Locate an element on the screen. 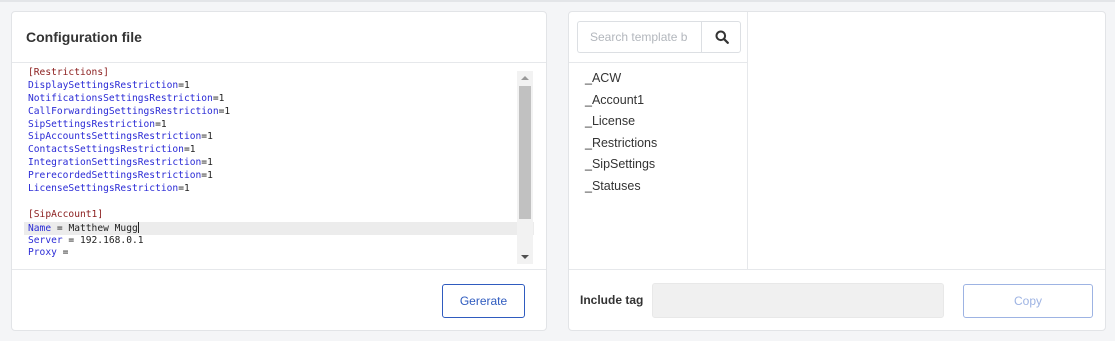  vertical-divider is located at coordinates (747, 140).